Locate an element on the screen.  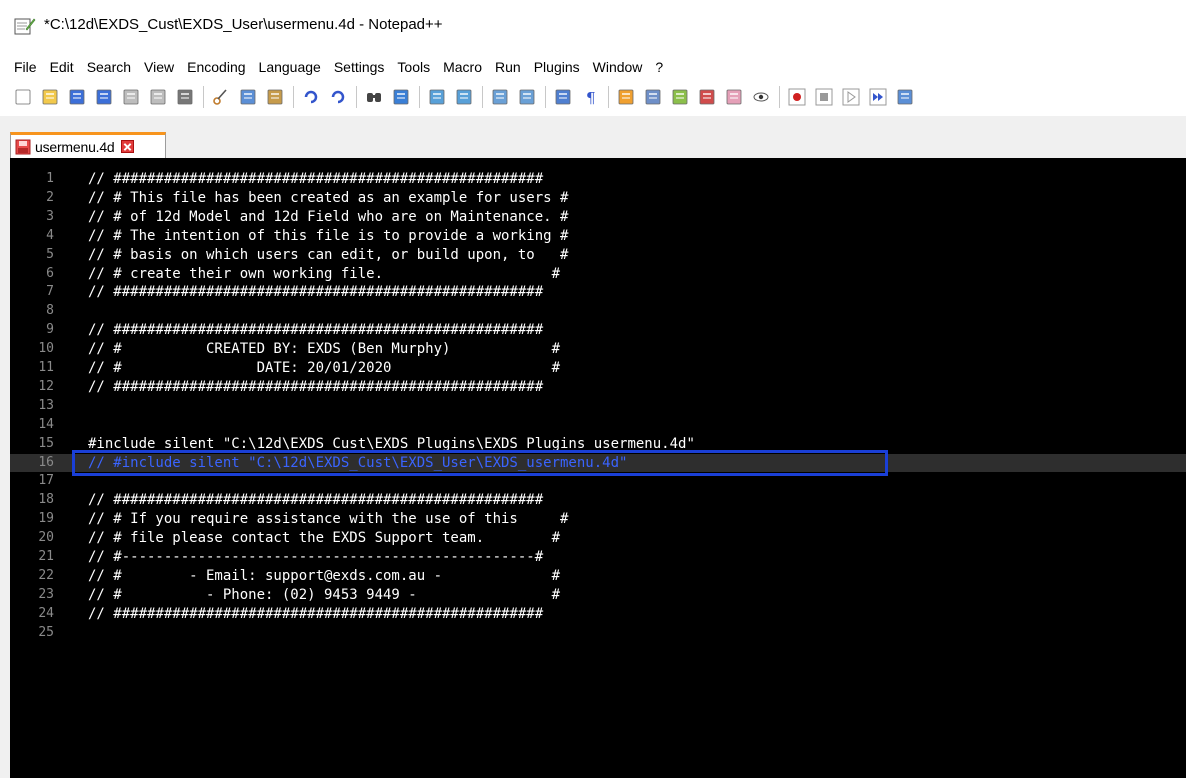
line-number: 17 is located at coordinates (46, 481).